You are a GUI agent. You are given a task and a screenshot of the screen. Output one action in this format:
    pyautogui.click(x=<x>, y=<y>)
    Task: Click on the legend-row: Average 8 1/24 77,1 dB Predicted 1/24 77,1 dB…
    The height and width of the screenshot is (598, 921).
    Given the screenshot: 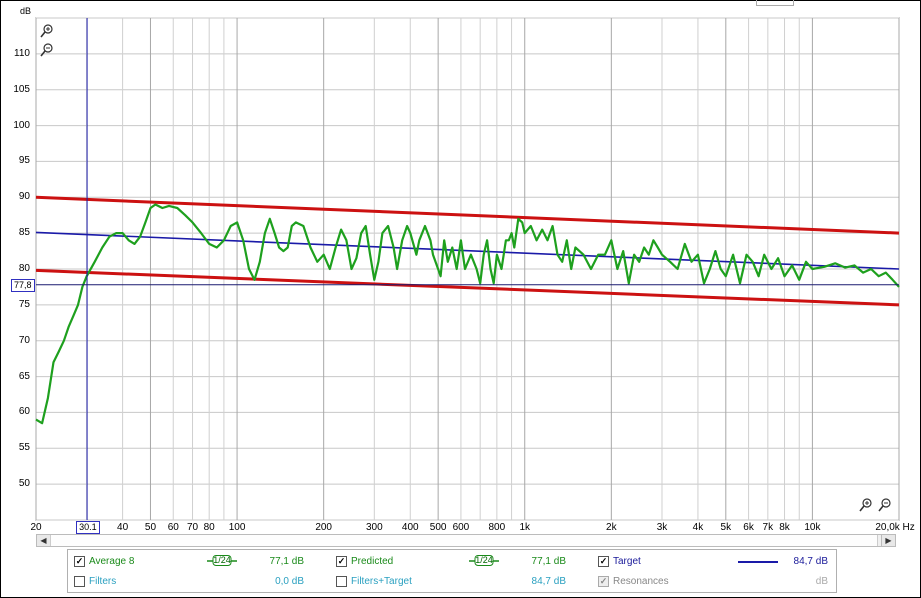 What is the action you would take?
    pyautogui.click(x=452, y=561)
    